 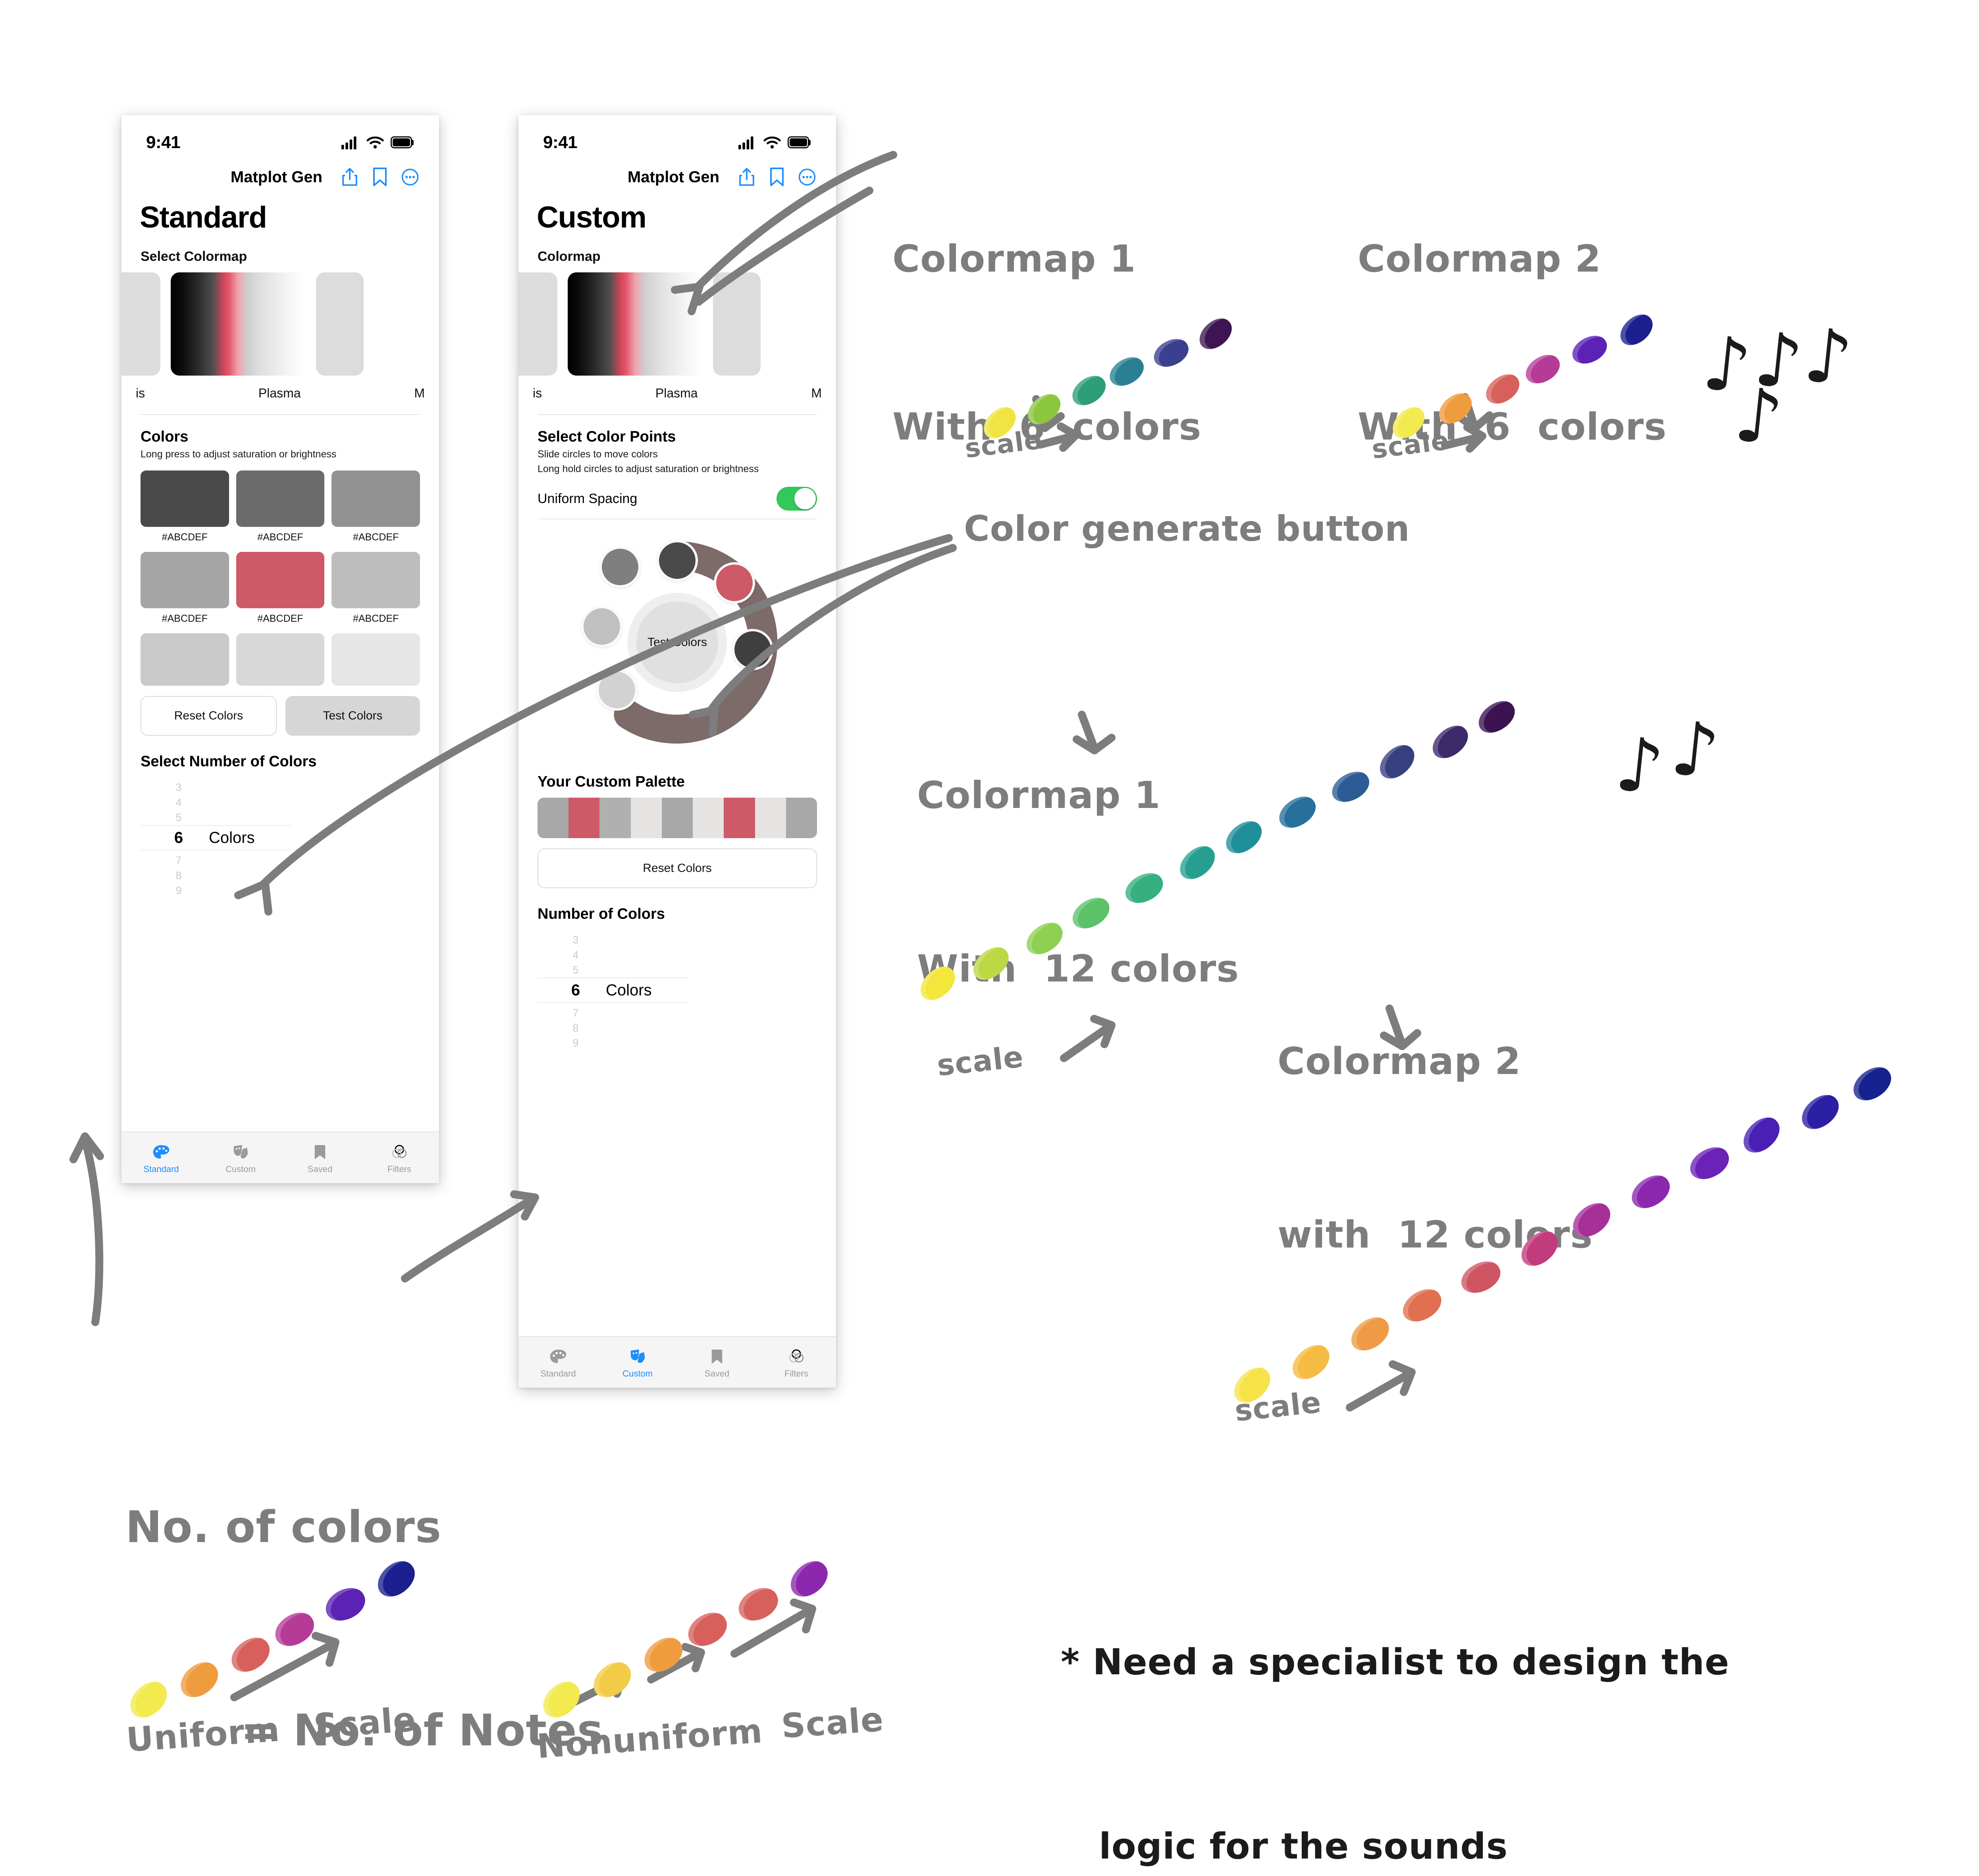 What do you see at coordinates (584, 818) in the screenshot?
I see `palette-stripe` at bounding box center [584, 818].